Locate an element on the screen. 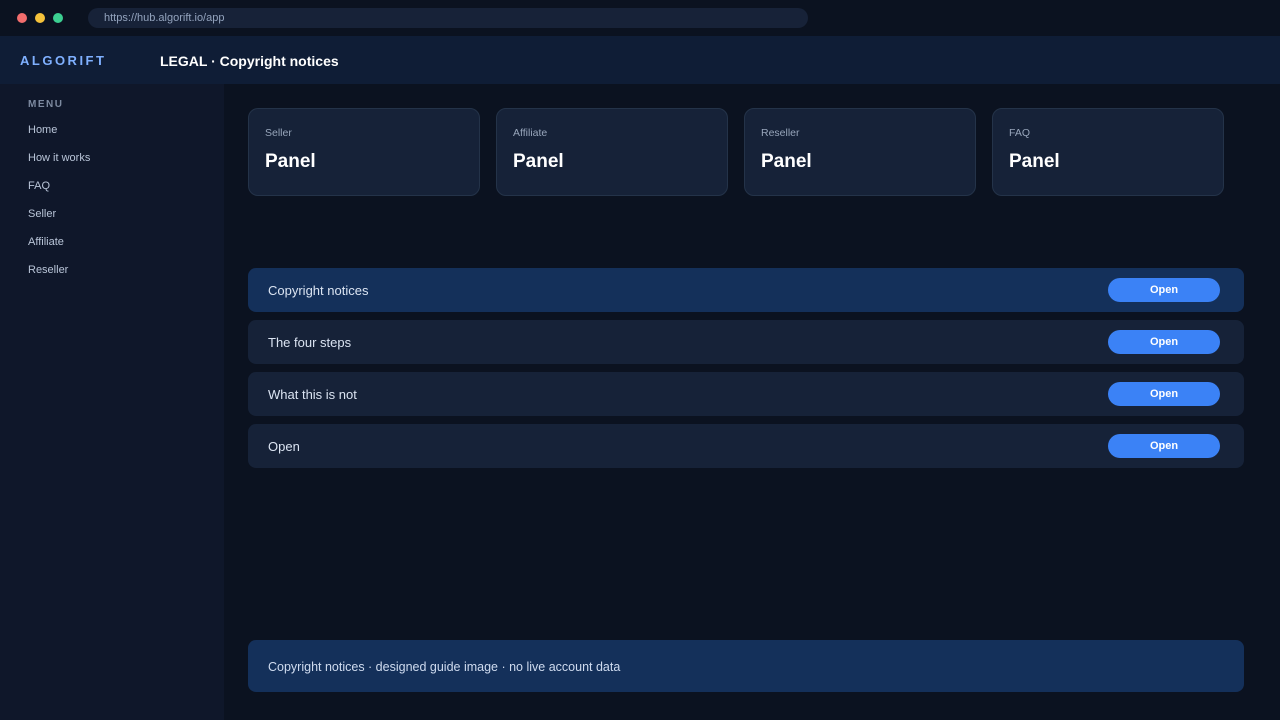  row-label: What this is not is located at coordinates (312, 394).